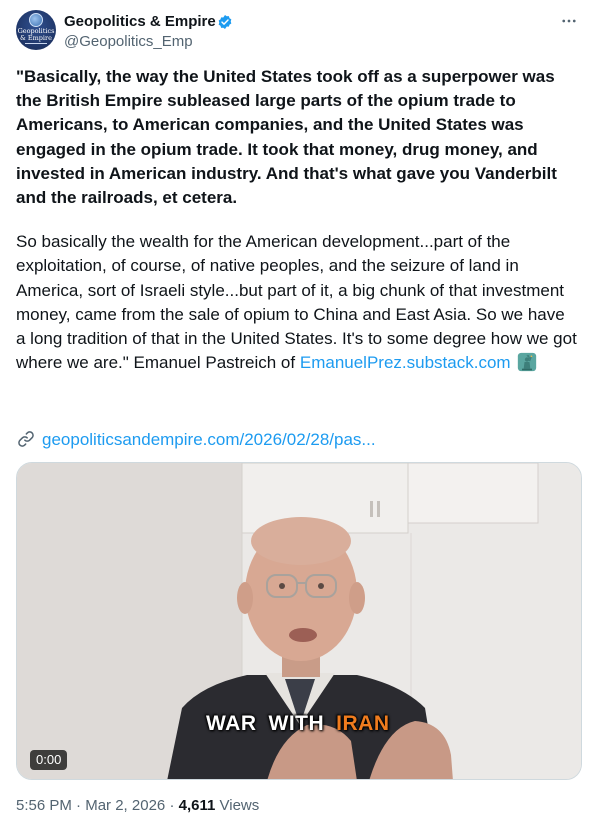  I want to click on video-caption: WAR WITH IRAN, so click(298, 724).